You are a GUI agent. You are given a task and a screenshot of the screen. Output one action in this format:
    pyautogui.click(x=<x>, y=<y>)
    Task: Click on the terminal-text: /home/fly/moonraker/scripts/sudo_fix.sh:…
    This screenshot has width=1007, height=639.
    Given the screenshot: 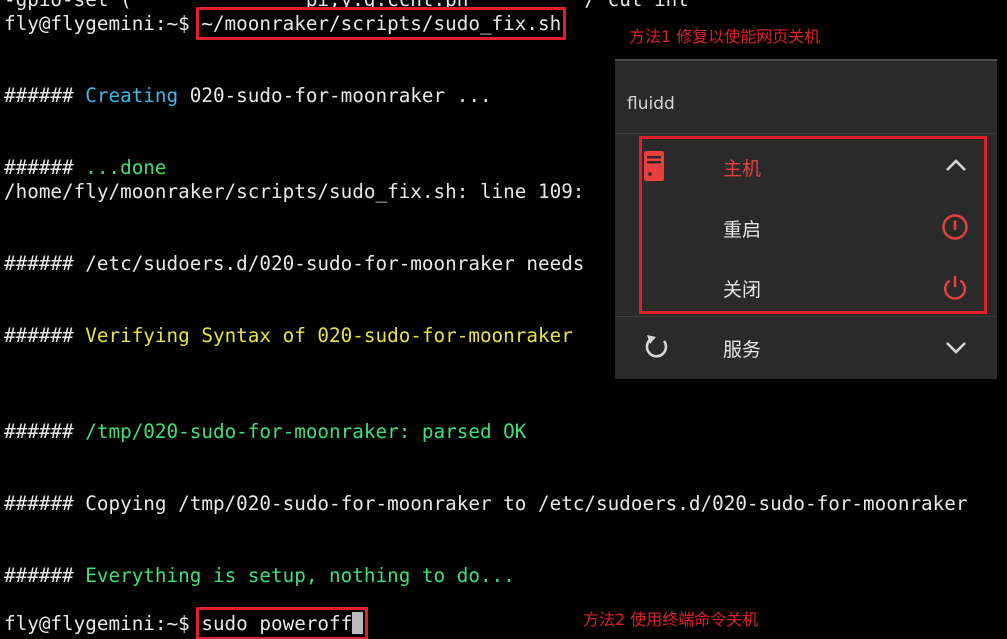 What is the action you would take?
    pyautogui.click(x=294, y=191)
    